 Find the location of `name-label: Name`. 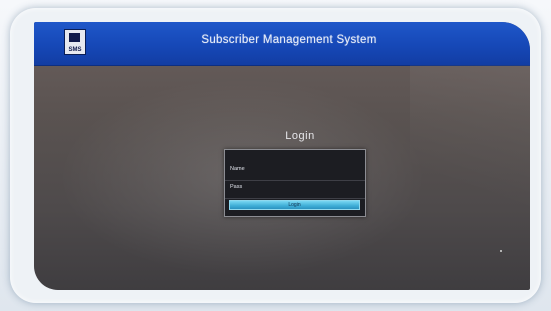

name-label: Name is located at coordinates (237, 169).